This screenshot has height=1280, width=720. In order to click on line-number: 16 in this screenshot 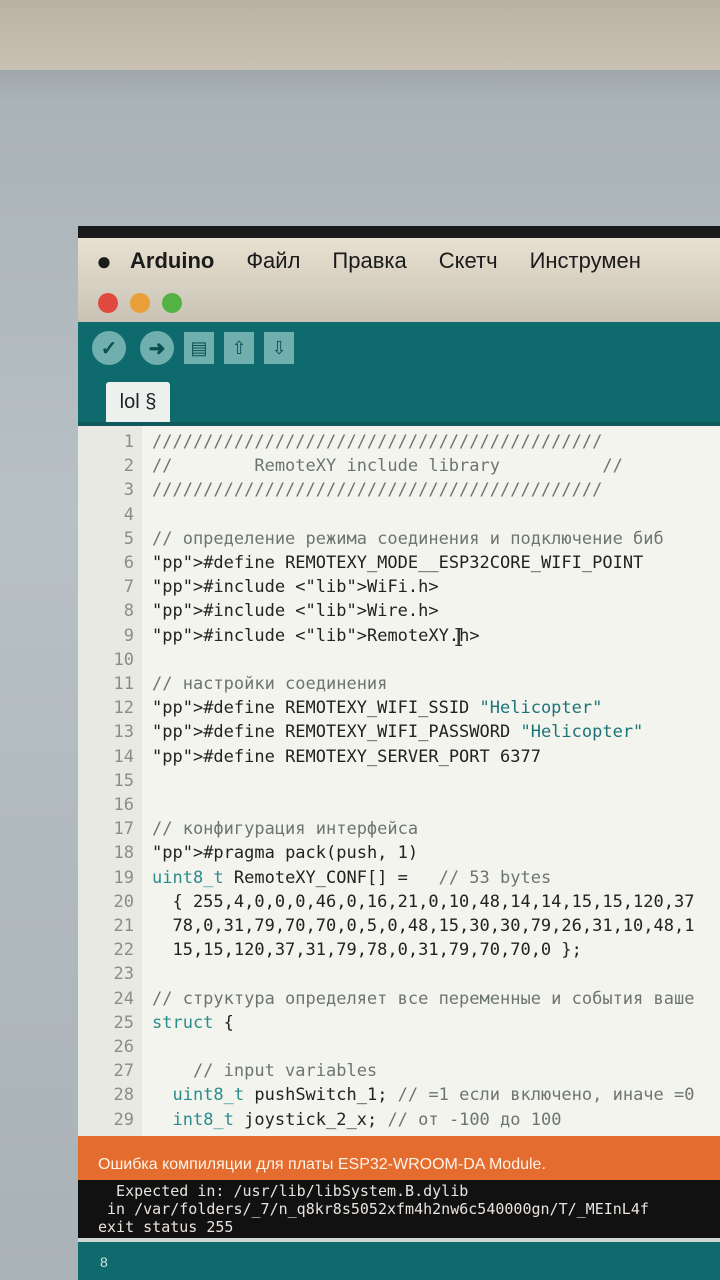, I will do `click(123, 805)`.